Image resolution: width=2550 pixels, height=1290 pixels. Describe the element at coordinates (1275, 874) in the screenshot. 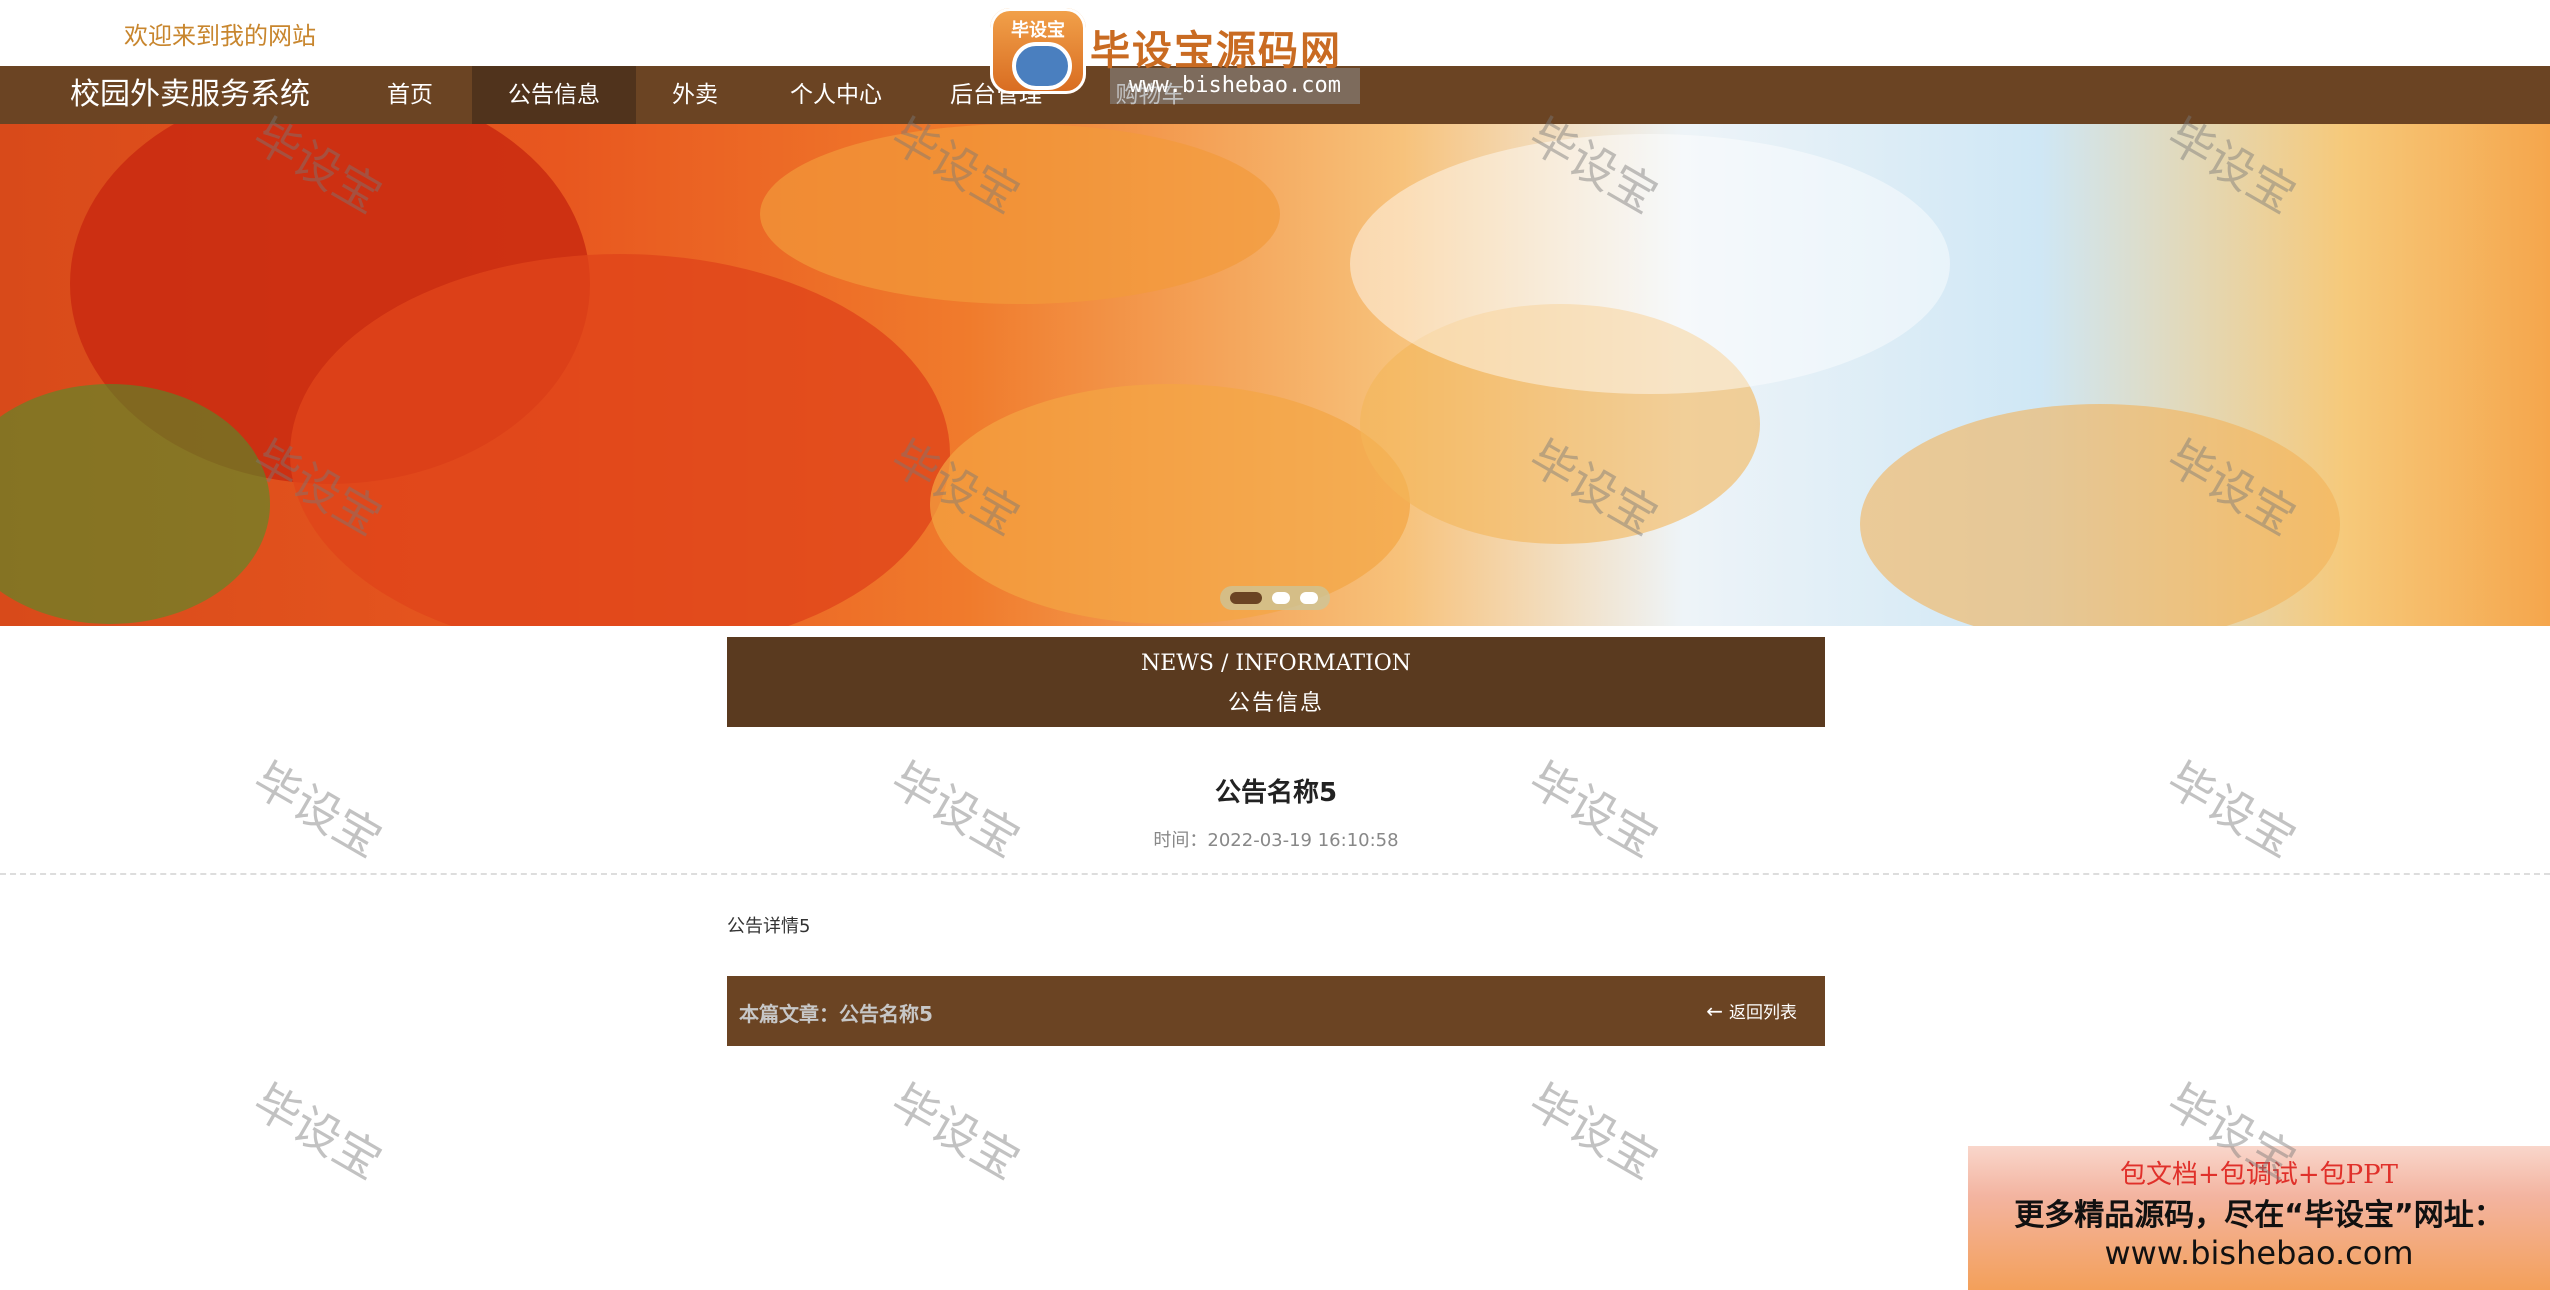

I see `divider` at that location.